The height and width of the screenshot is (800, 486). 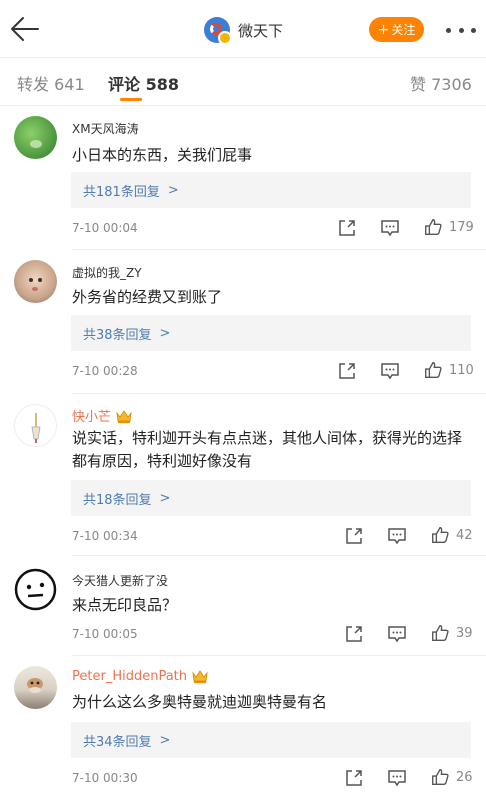 What do you see at coordinates (131, 99) in the screenshot?
I see `active-tab-indicator` at bounding box center [131, 99].